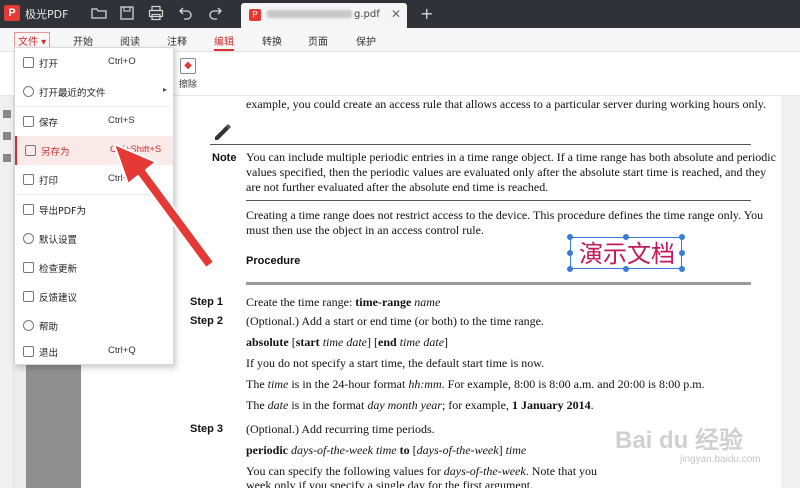 This screenshot has height=488, width=800. What do you see at coordinates (30, 150) in the screenshot?
I see `save-as-icon` at bounding box center [30, 150].